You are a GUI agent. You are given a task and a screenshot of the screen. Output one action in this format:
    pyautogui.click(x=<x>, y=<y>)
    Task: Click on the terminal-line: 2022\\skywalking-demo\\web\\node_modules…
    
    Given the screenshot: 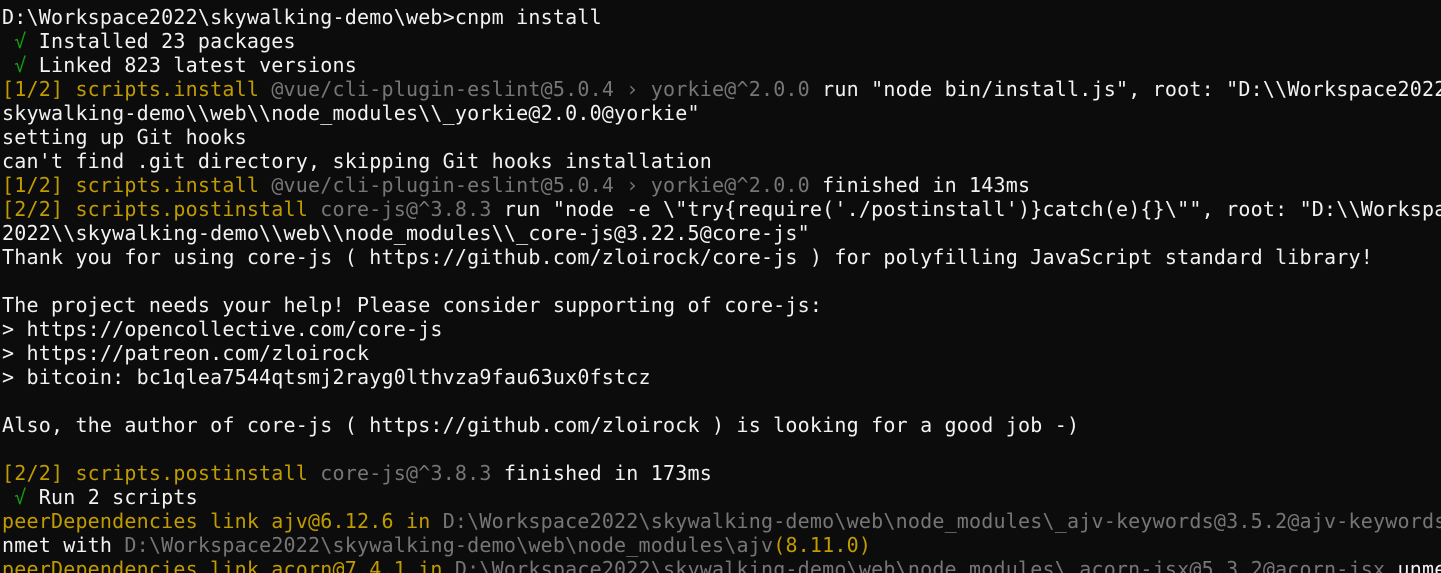 What is the action you would take?
    pyautogui.click(x=721, y=233)
    